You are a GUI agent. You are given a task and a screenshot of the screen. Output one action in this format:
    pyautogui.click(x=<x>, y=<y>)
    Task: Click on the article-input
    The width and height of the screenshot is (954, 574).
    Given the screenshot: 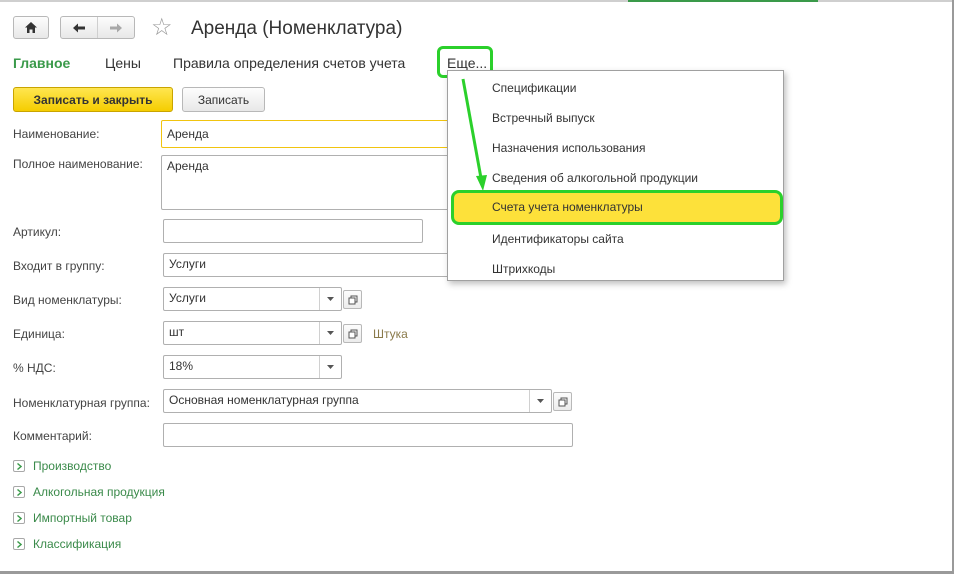 What is the action you would take?
    pyautogui.click(x=293, y=231)
    